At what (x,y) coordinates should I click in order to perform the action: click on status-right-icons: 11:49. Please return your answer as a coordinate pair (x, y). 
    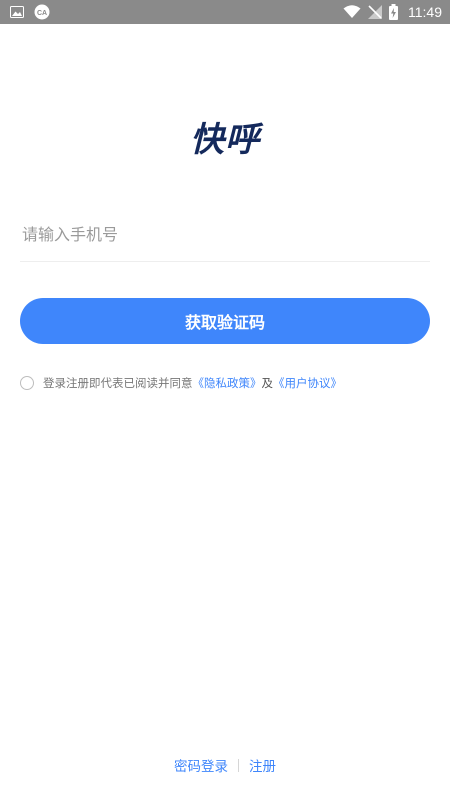
    Looking at the image, I should click on (392, 12).